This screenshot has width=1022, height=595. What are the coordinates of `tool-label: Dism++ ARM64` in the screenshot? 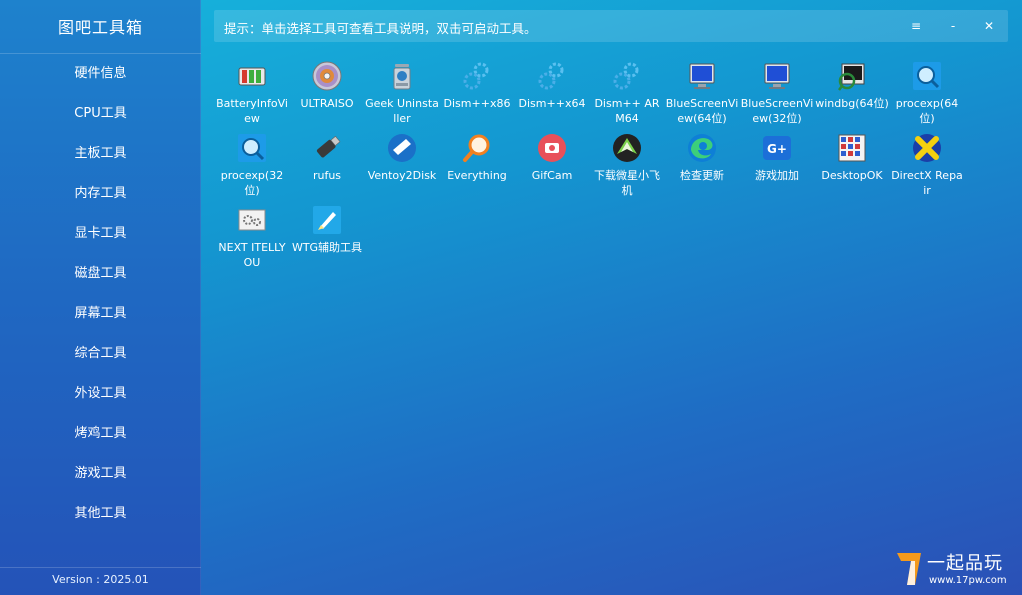 It's located at (627, 111).